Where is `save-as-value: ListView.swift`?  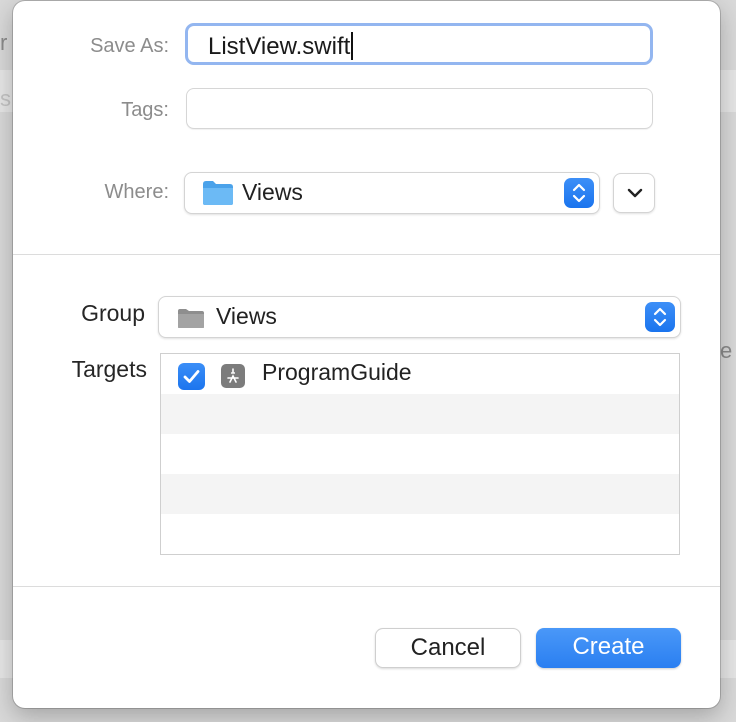
save-as-value: ListView.swift is located at coordinates (279, 46).